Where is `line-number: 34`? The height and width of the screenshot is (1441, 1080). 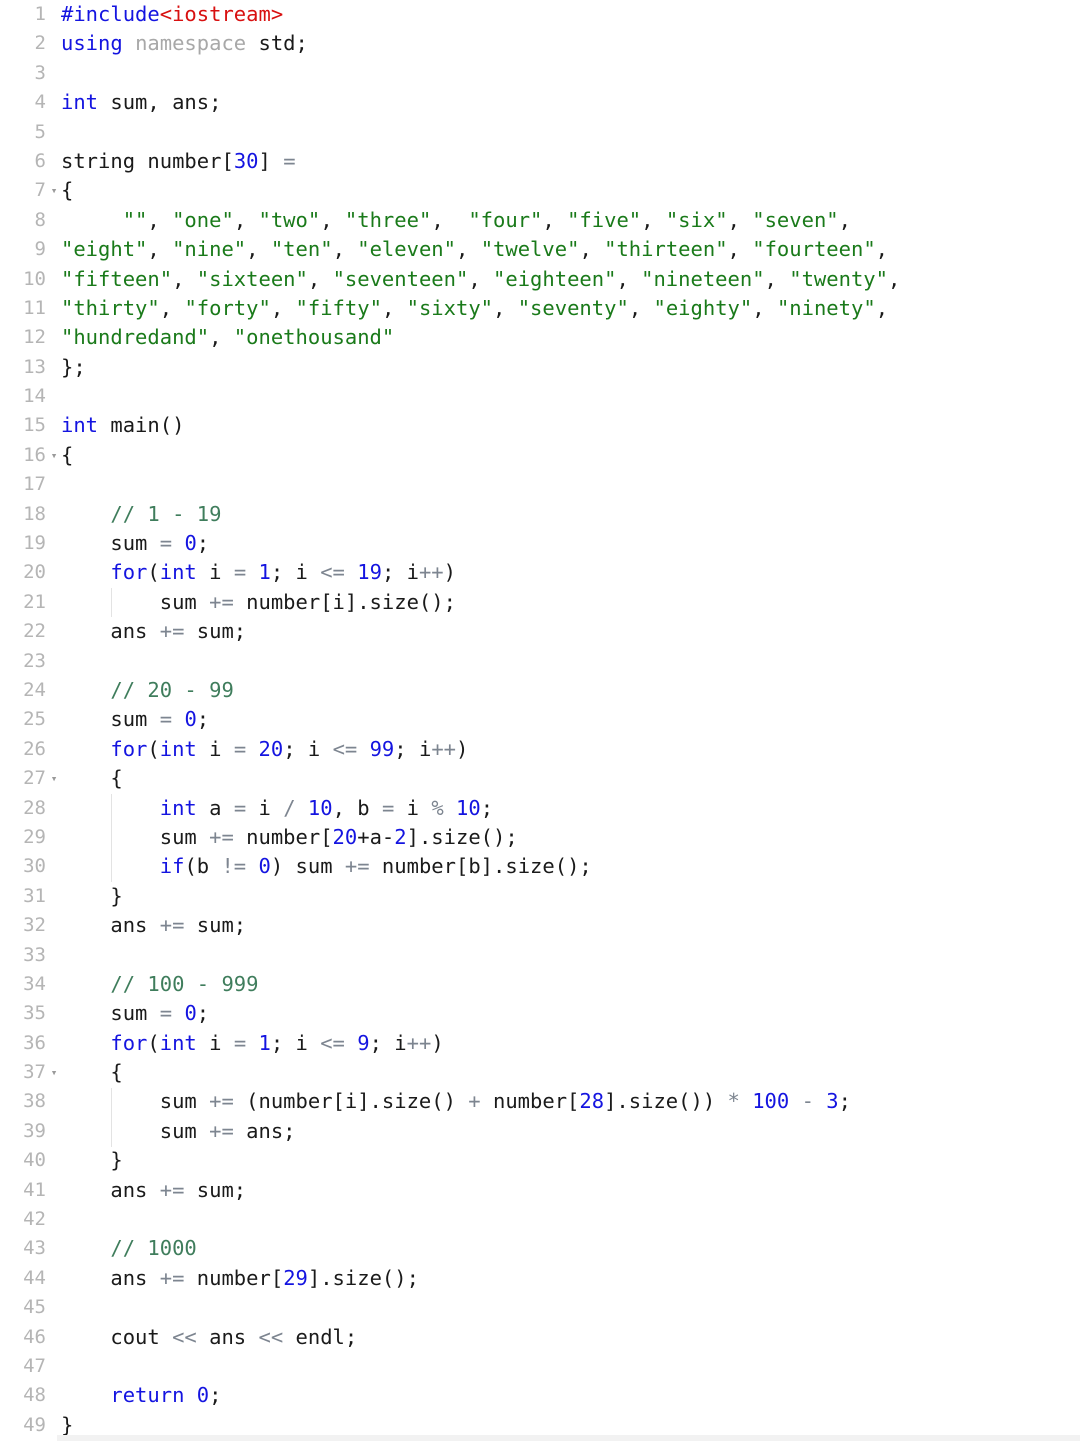
line-number: 34 is located at coordinates (34, 983).